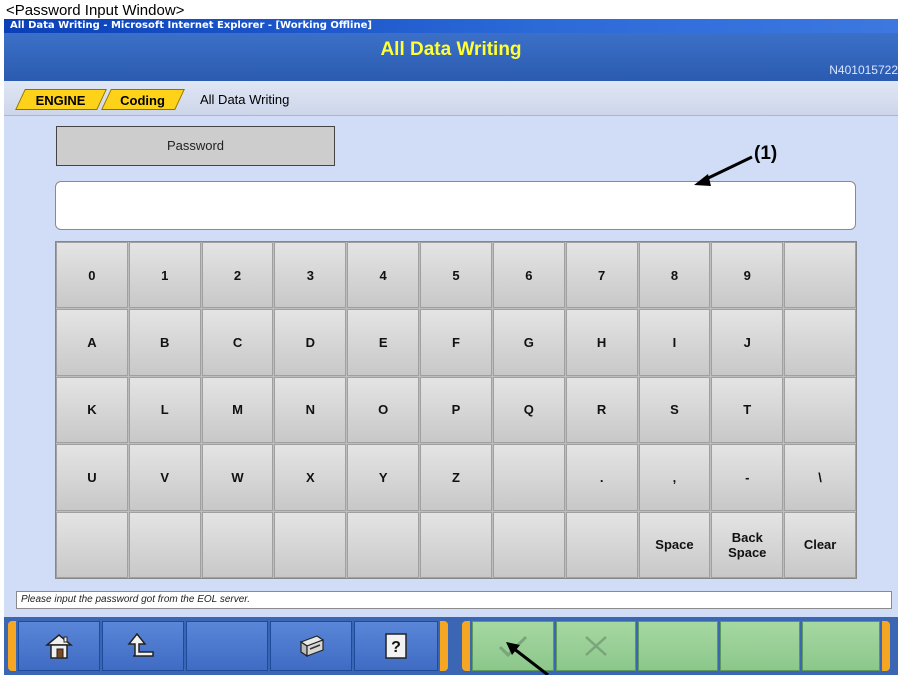 Image resolution: width=898 pixels, height=675 pixels. I want to click on breadcrumb-item-label: Coding, so click(142, 100).